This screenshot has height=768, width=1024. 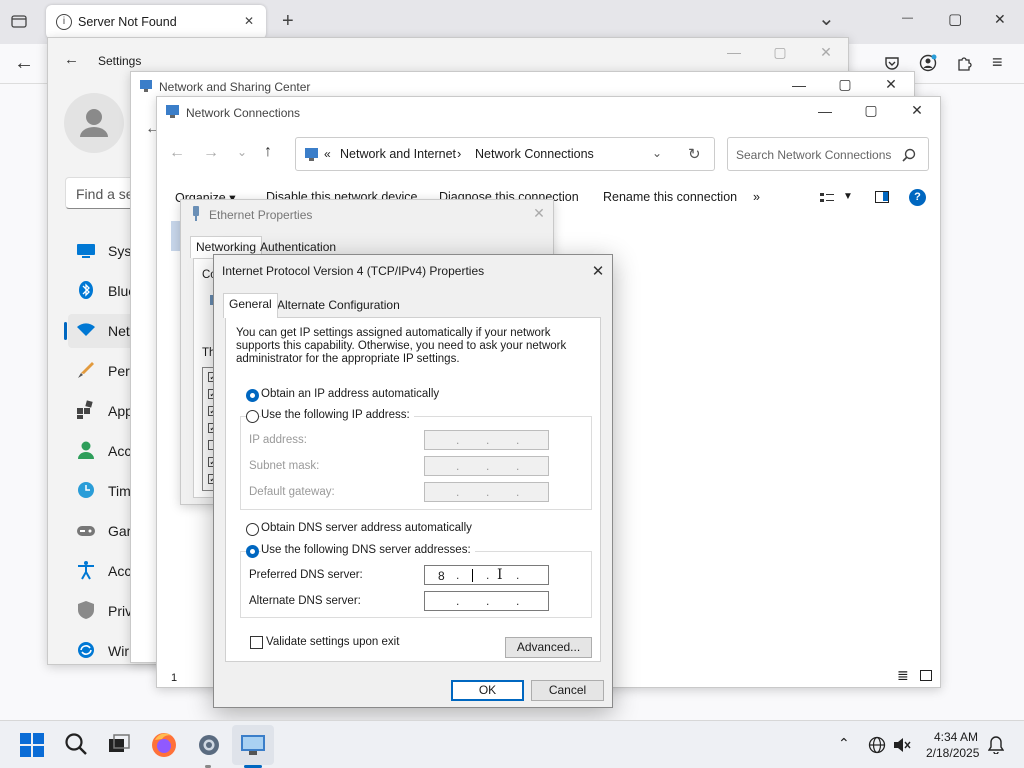 What do you see at coordinates (288, 21) in the screenshot?
I see `new-tab-button: +` at bounding box center [288, 21].